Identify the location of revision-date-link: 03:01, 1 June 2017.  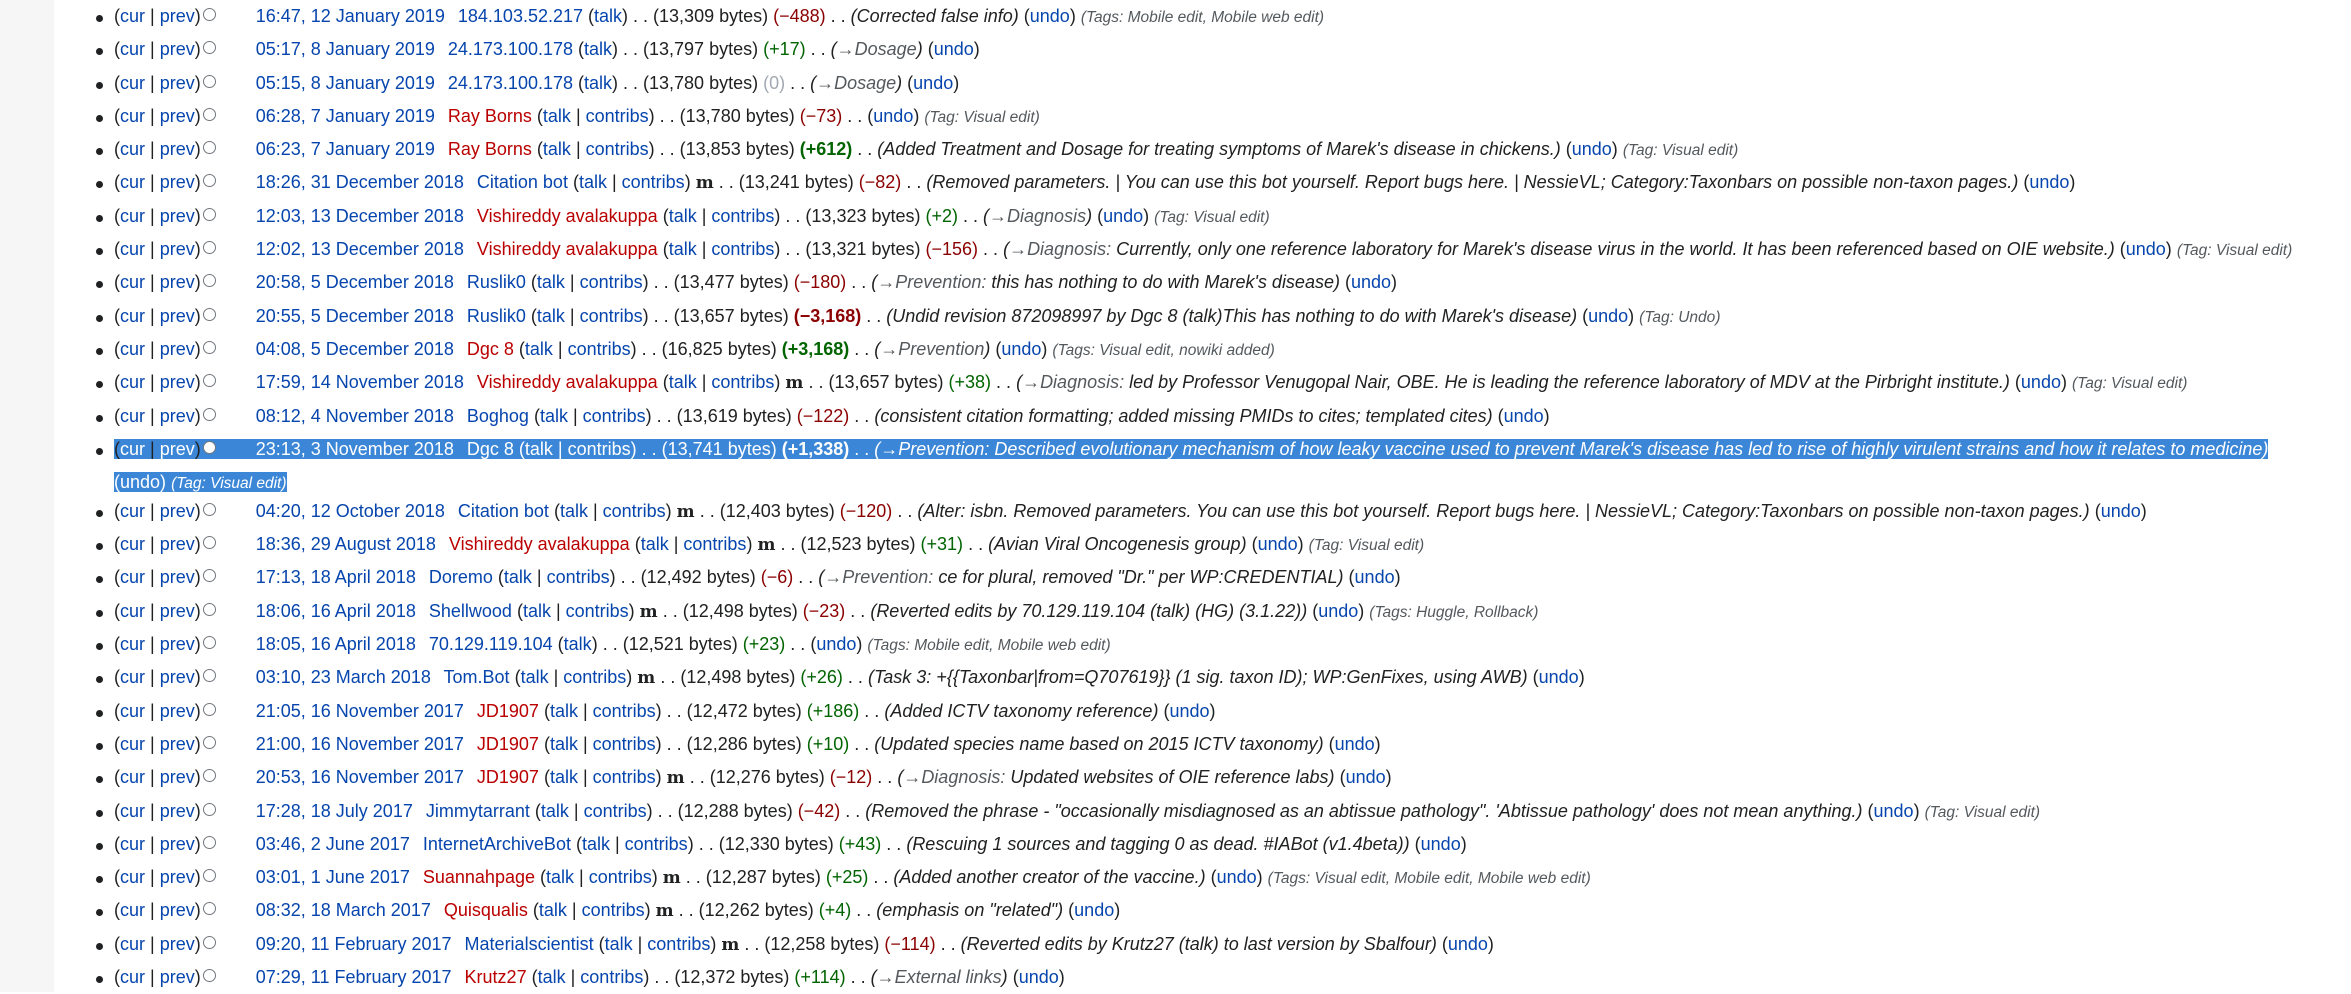
(333, 877).